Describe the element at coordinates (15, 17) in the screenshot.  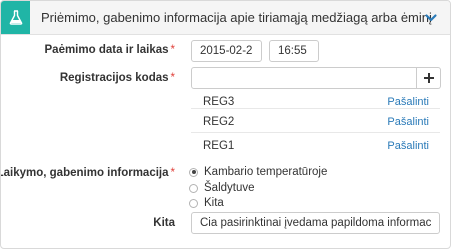
I see `flask-icon` at that location.